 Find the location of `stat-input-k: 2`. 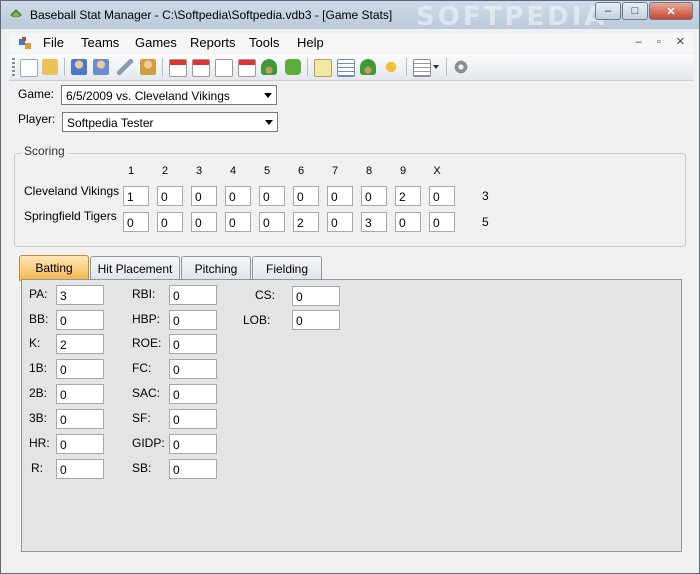

stat-input-k: 2 is located at coordinates (80, 344).